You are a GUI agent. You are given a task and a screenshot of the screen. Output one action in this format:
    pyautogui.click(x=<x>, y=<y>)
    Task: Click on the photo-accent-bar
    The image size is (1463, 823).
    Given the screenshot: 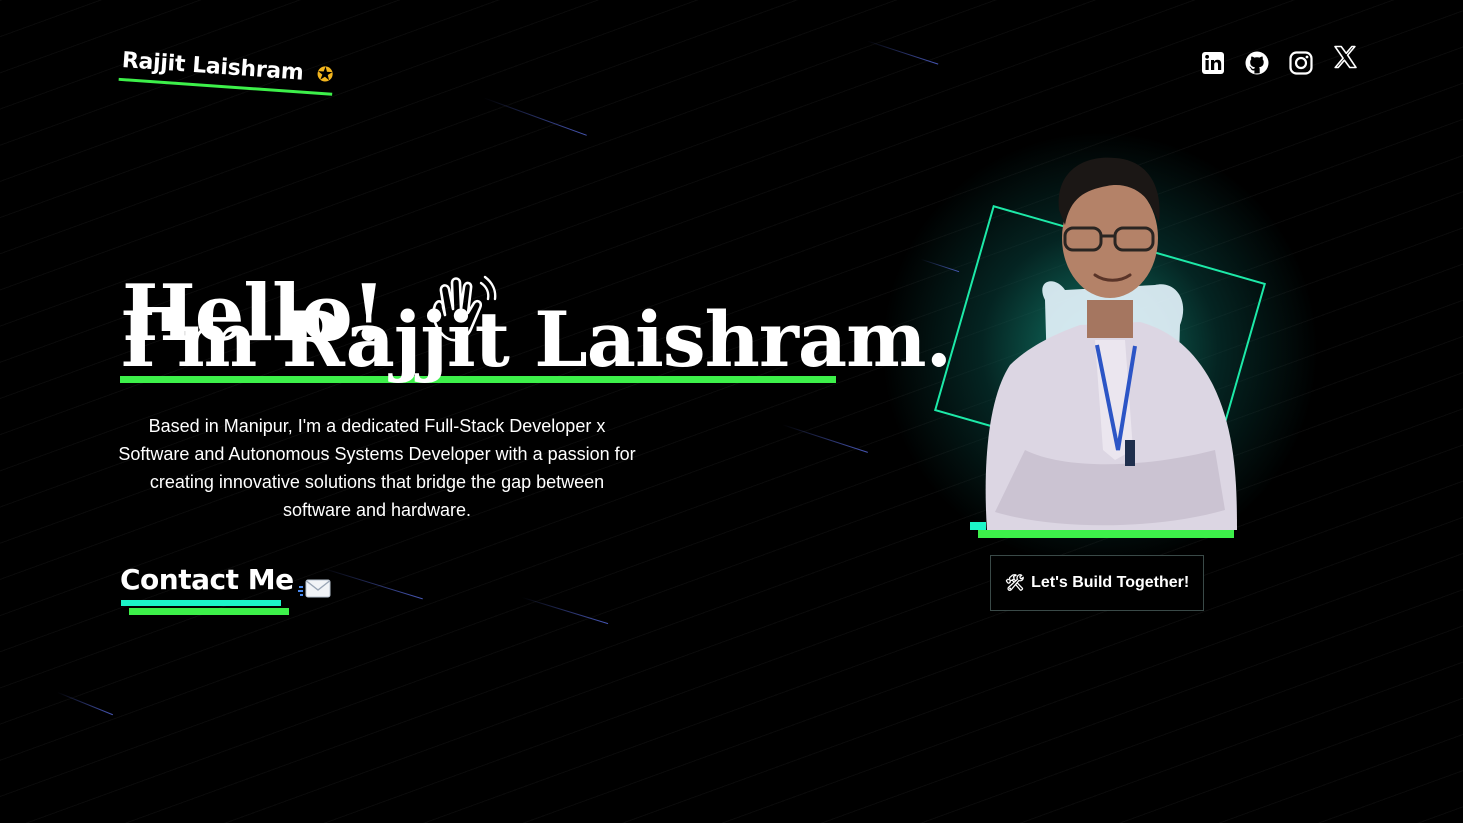 What is the action you would take?
    pyautogui.click(x=1106, y=534)
    